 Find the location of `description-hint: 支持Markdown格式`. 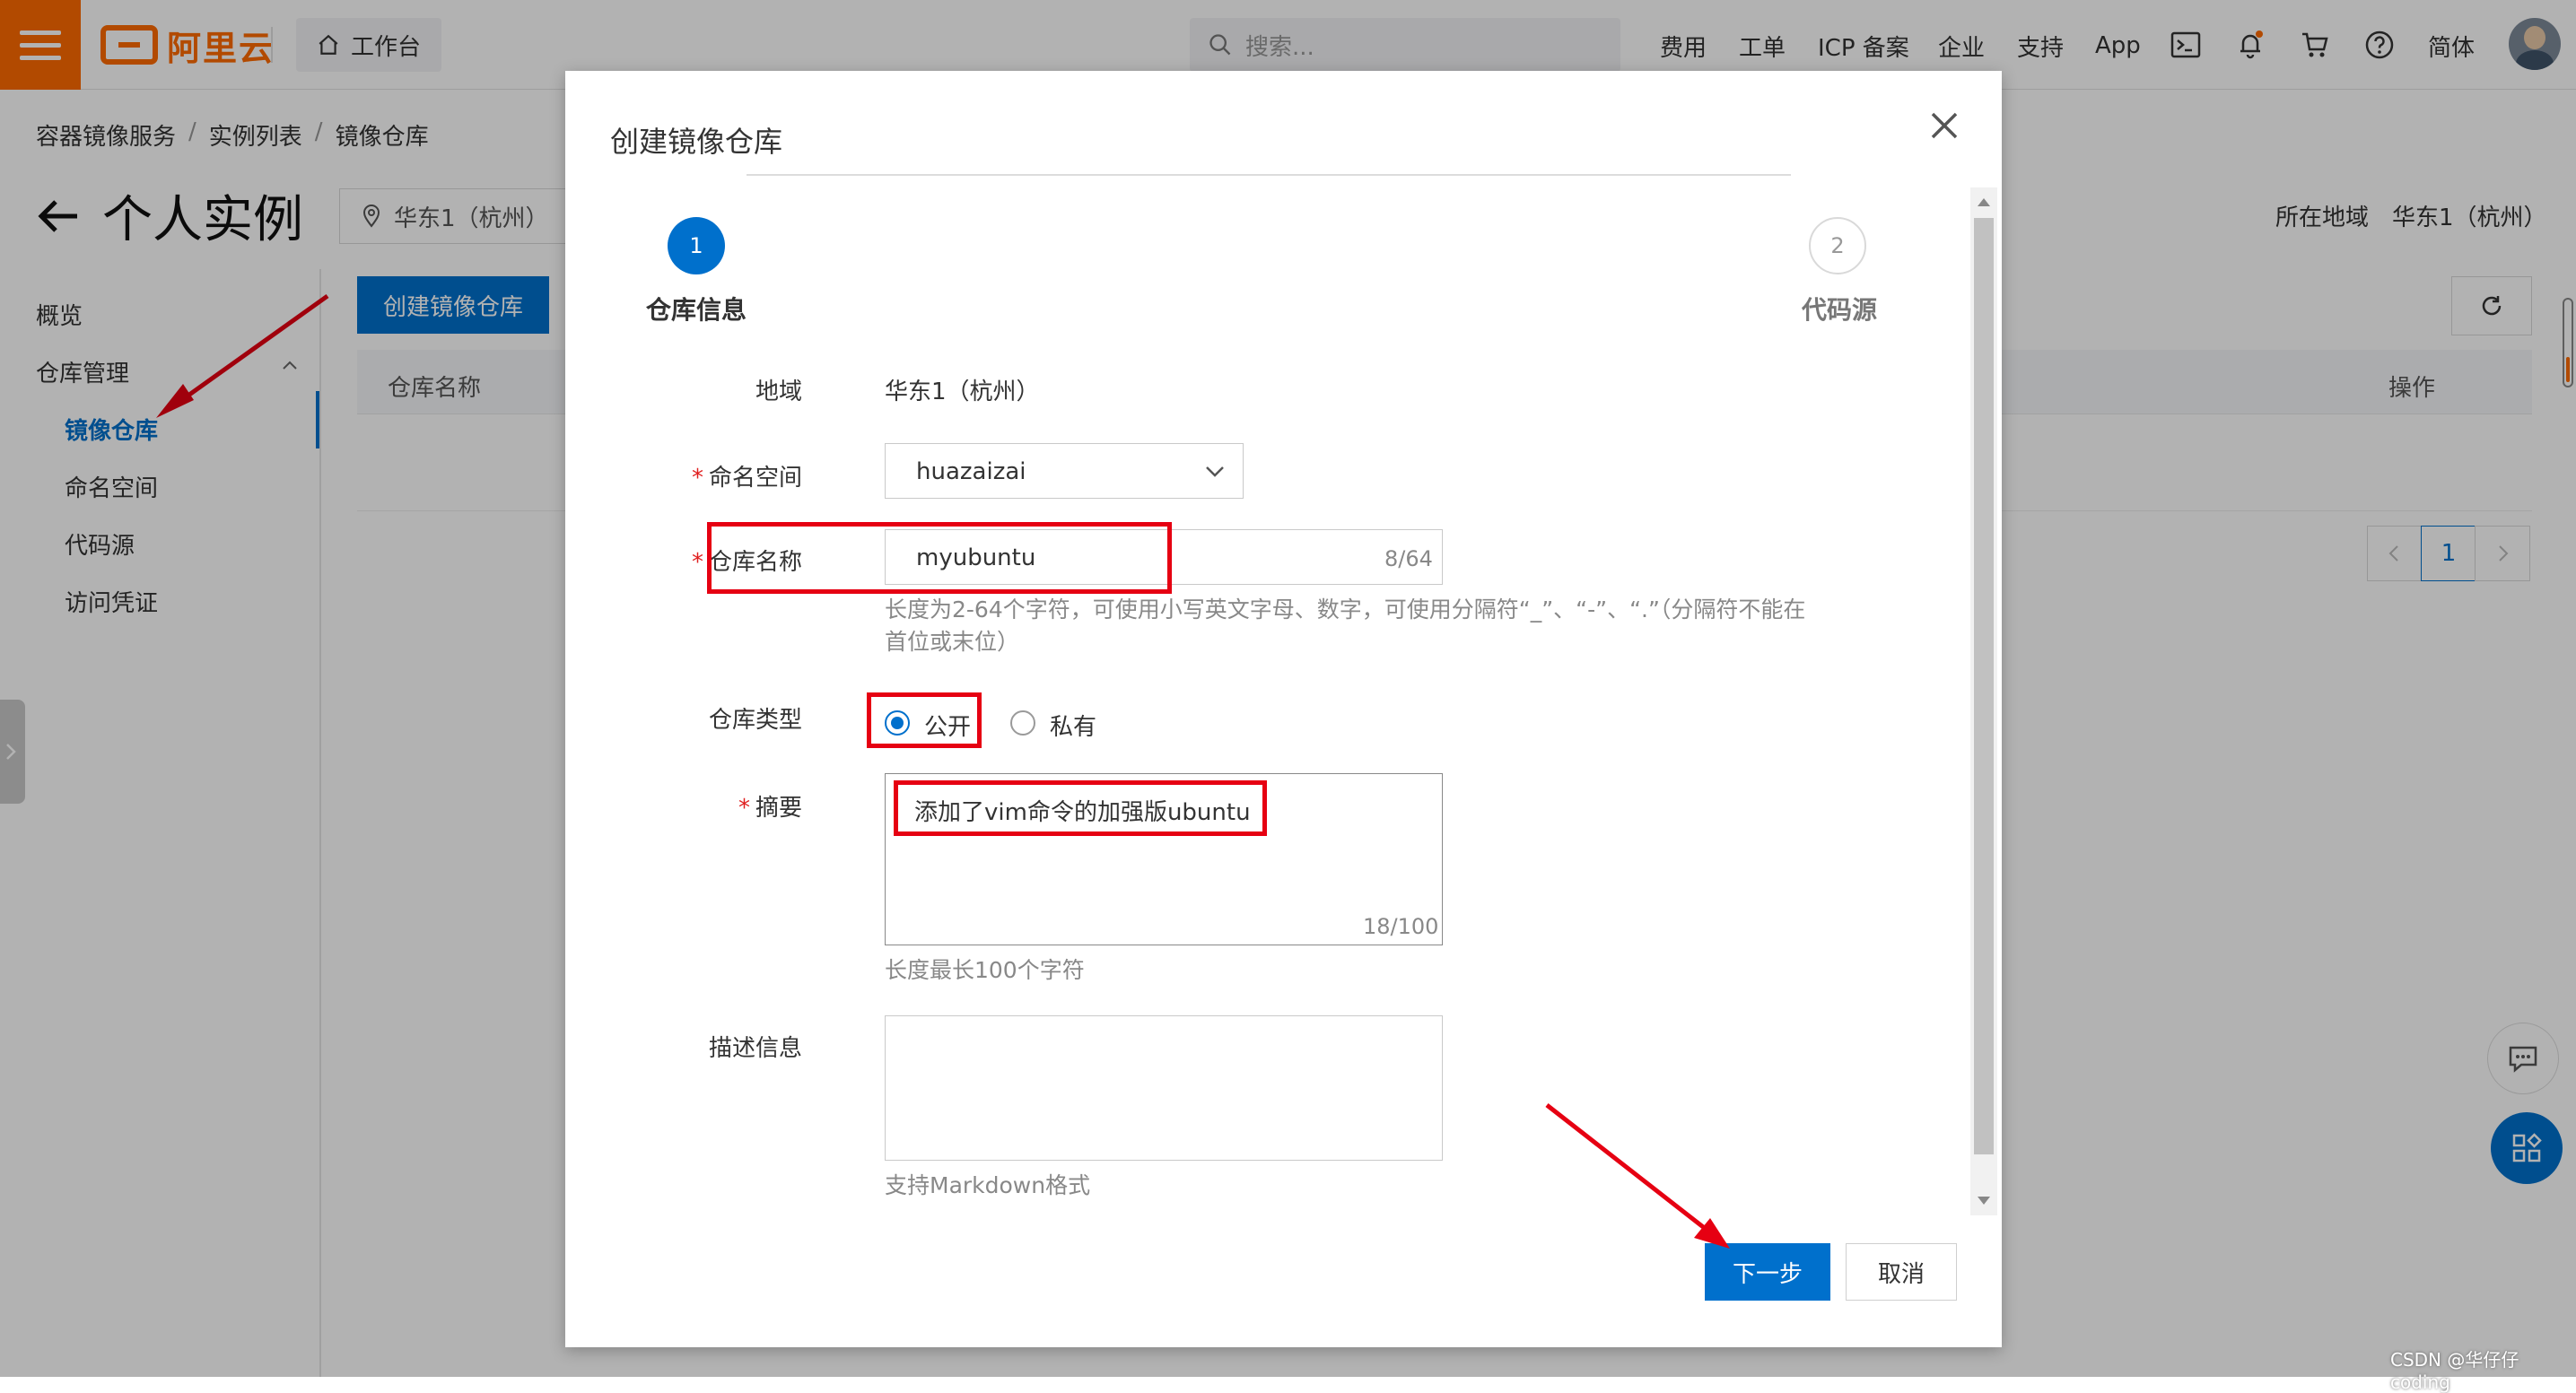

description-hint: 支持Markdown格式 is located at coordinates (988, 1185).